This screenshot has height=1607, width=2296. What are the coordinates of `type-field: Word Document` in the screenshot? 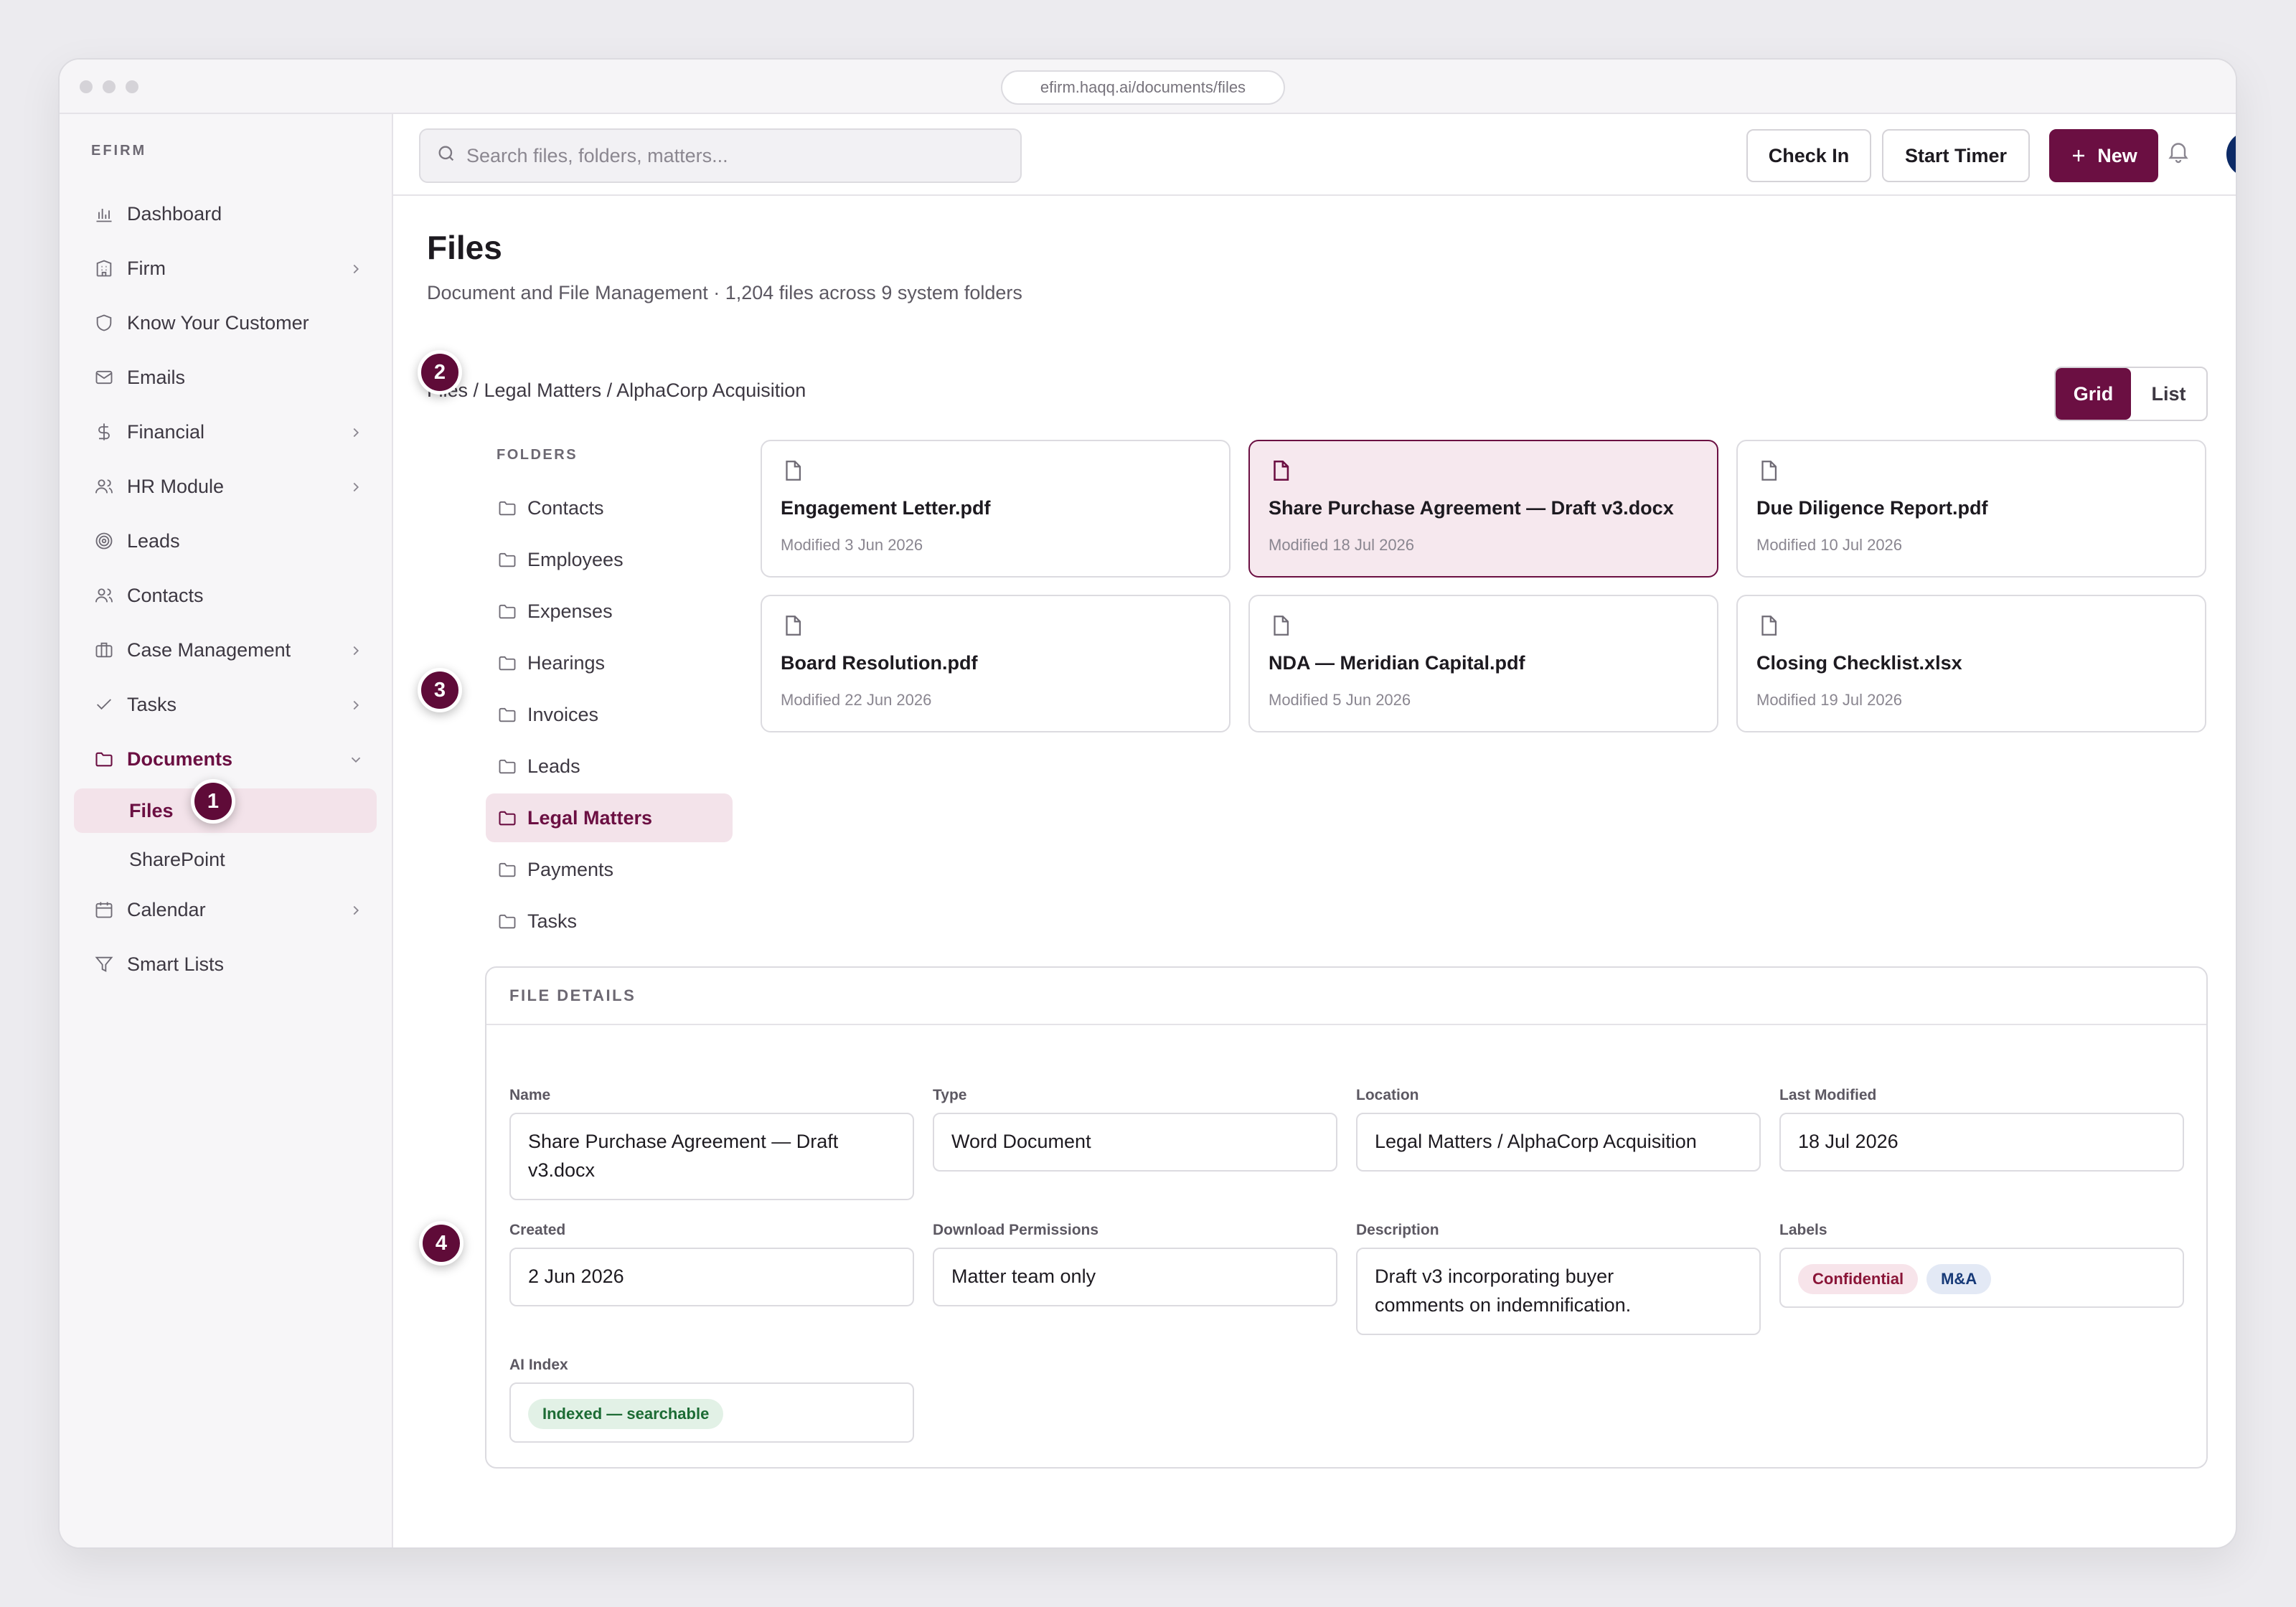 It's located at (1135, 1142).